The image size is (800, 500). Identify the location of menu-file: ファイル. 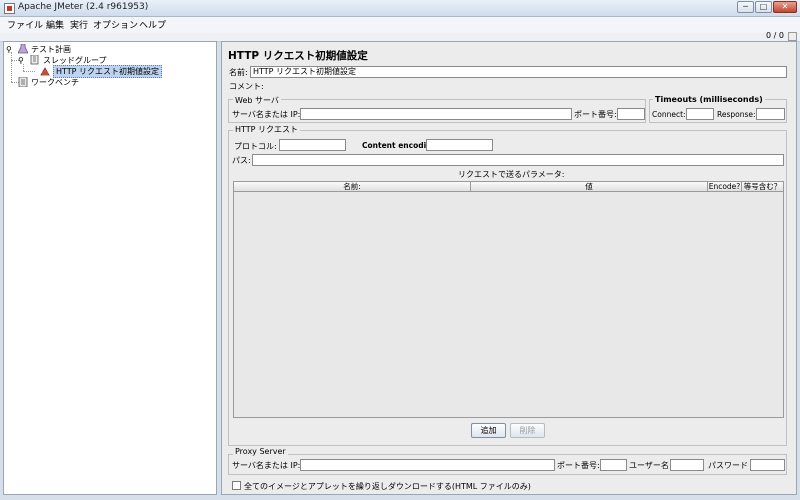
(25, 24).